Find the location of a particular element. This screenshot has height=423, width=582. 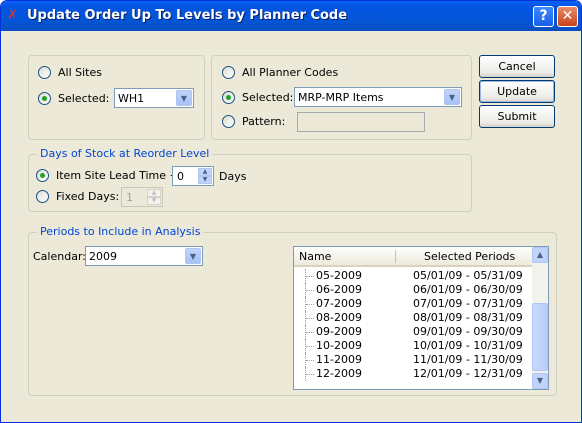

list-item: 10-2009 10/01/09 - 10/31/09 is located at coordinates (413, 346).